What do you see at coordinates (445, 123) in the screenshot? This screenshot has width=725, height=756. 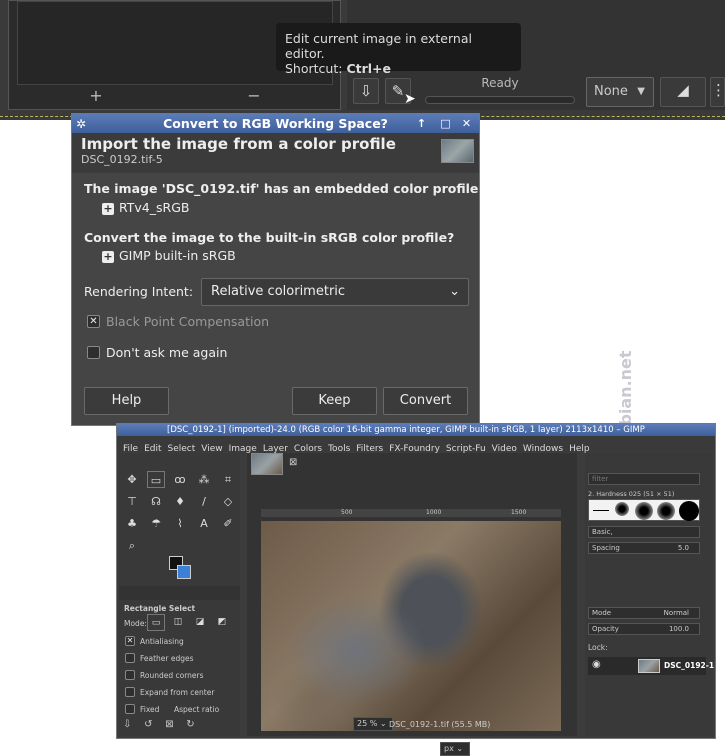 I see `maximize-icon: □` at bounding box center [445, 123].